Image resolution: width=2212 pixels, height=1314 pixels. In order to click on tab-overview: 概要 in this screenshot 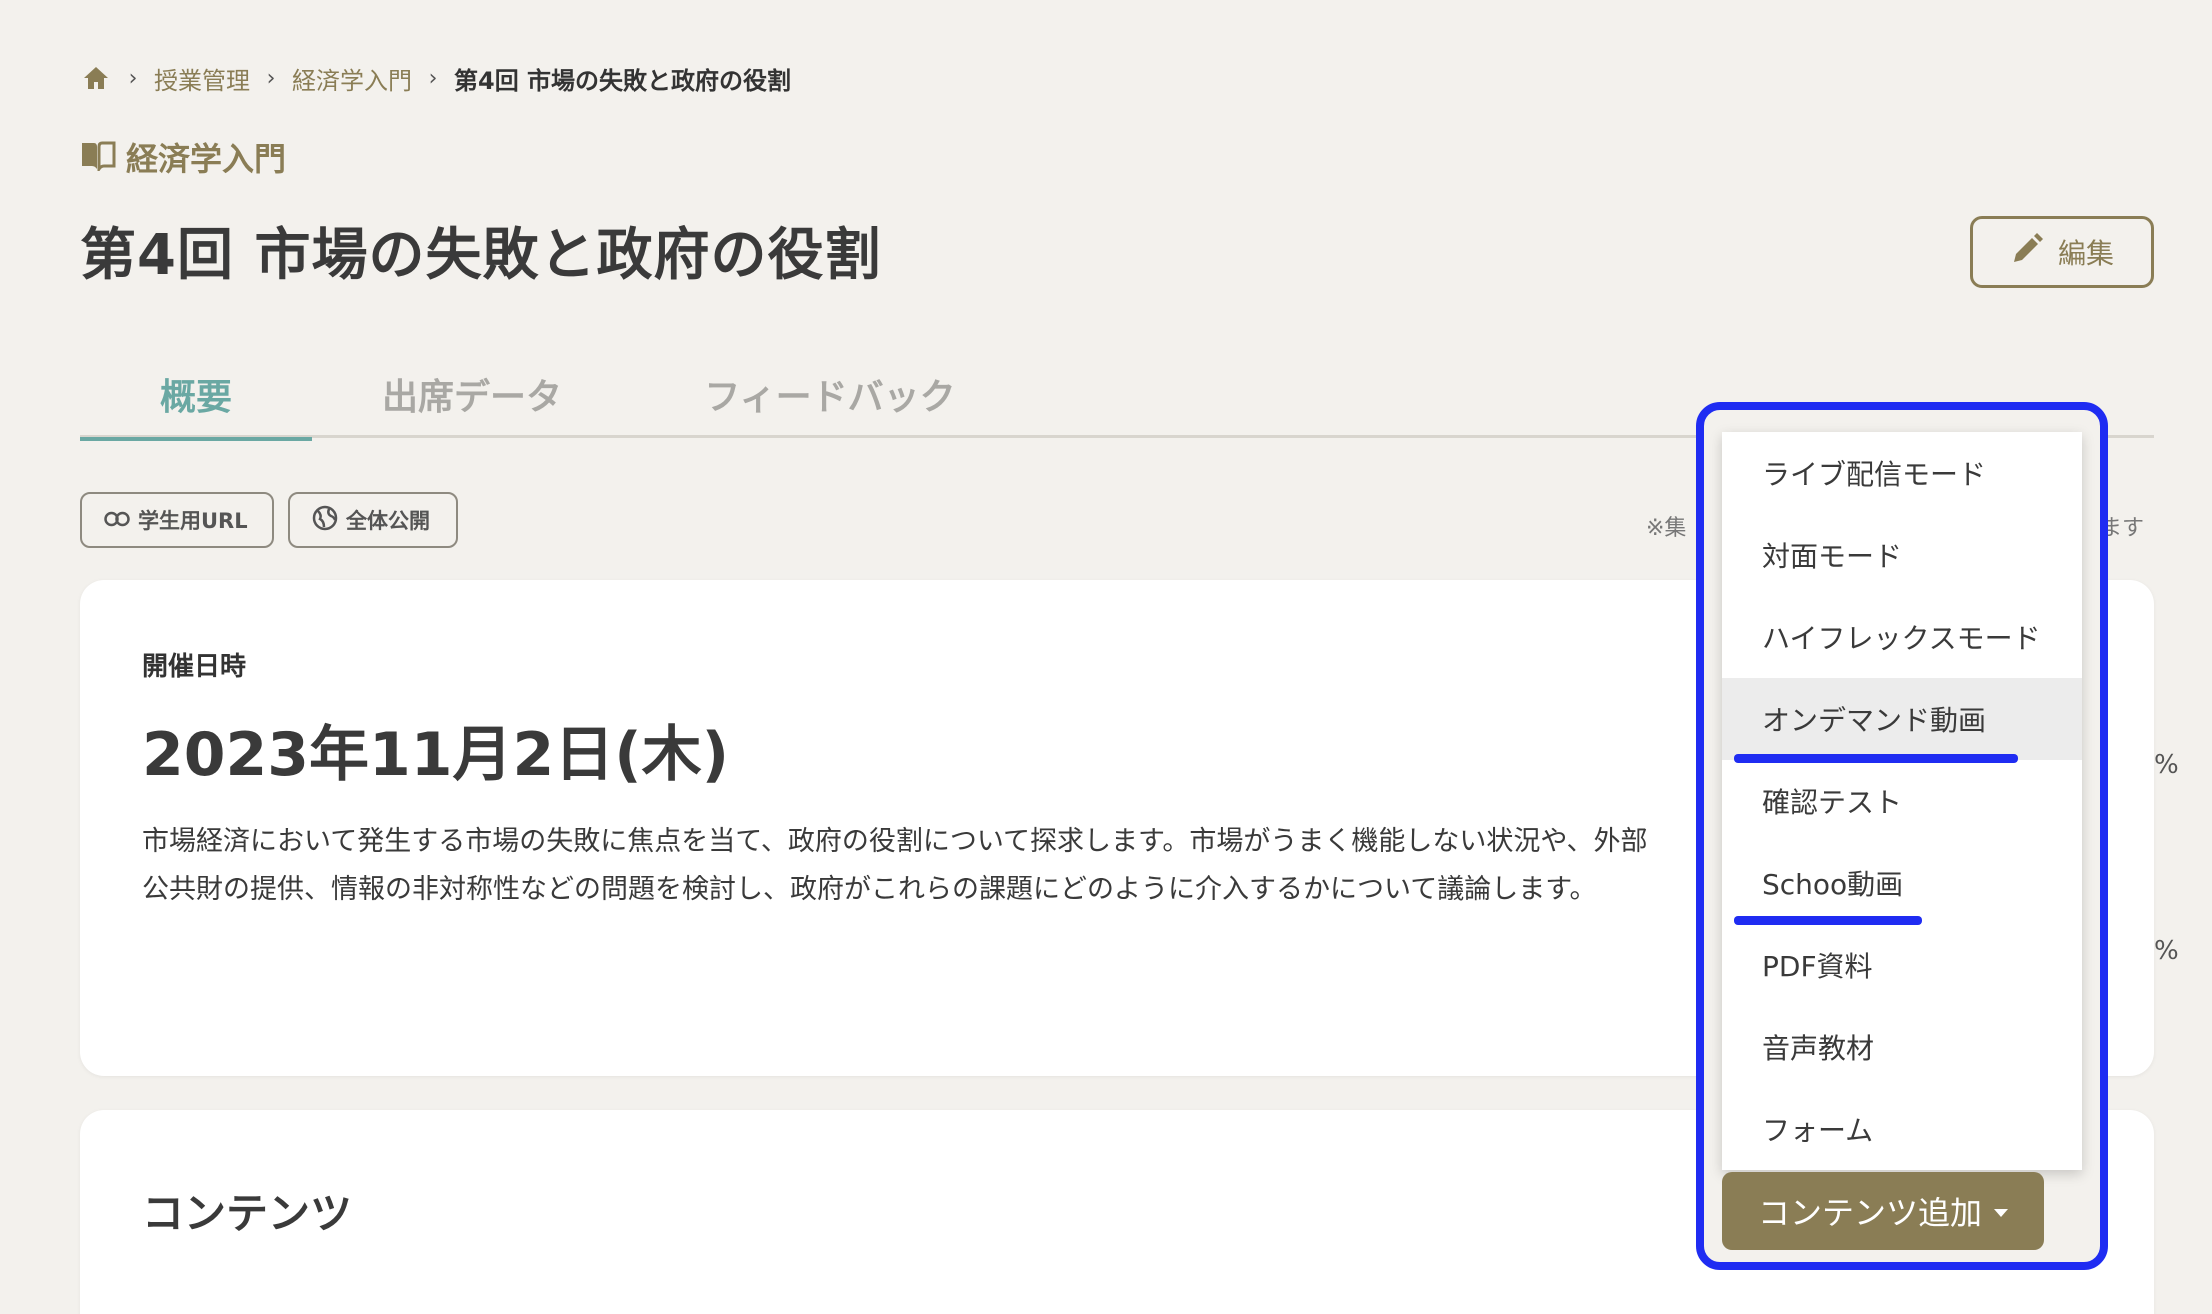, I will do `click(196, 395)`.